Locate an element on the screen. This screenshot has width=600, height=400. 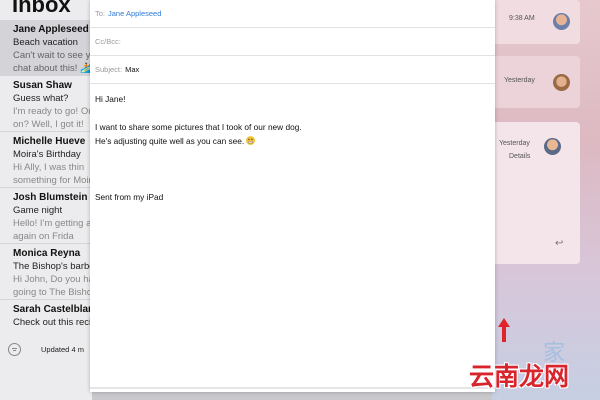
cc-bcc-field: Cc/Bcc: is located at coordinates (292, 42).